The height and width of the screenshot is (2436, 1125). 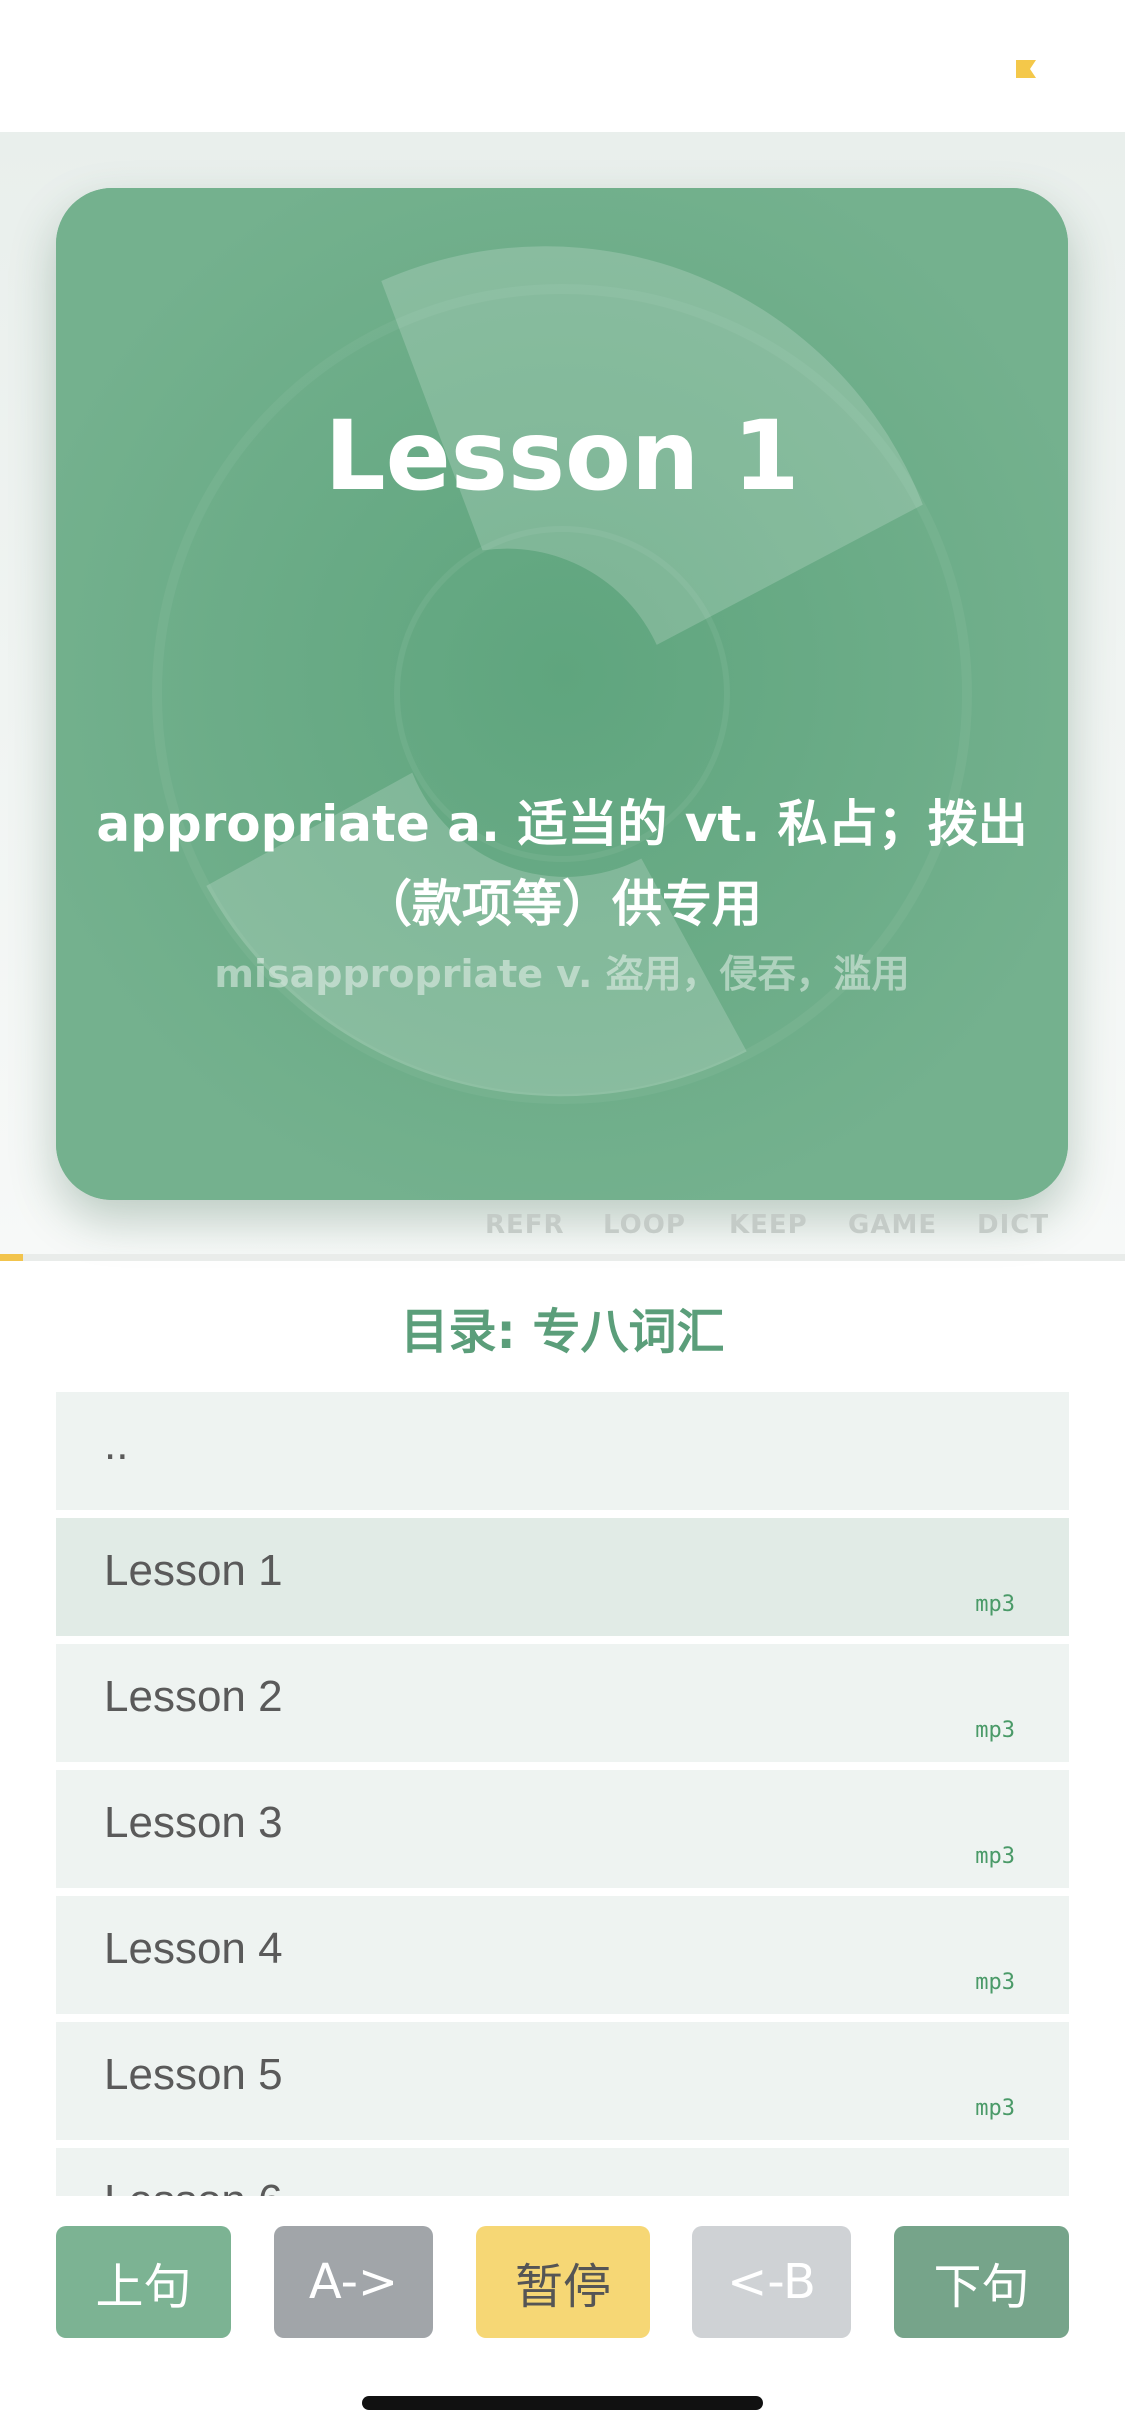 What do you see at coordinates (562, 456) in the screenshot?
I see `lesson-title: Lesson 1` at bounding box center [562, 456].